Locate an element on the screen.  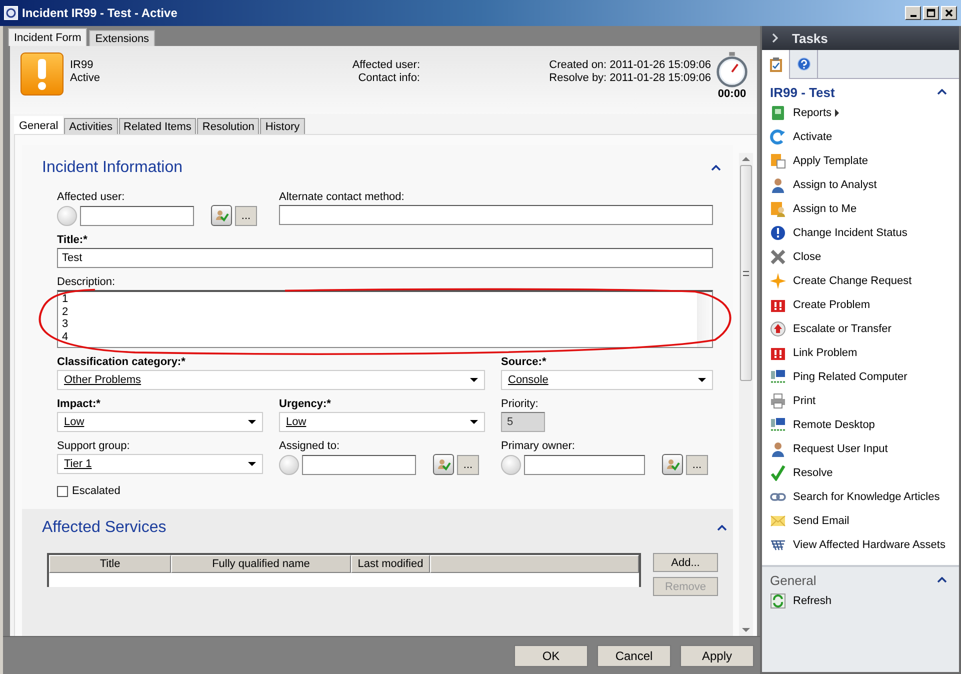
contact-info-label: Contact info: is located at coordinates (389, 78).